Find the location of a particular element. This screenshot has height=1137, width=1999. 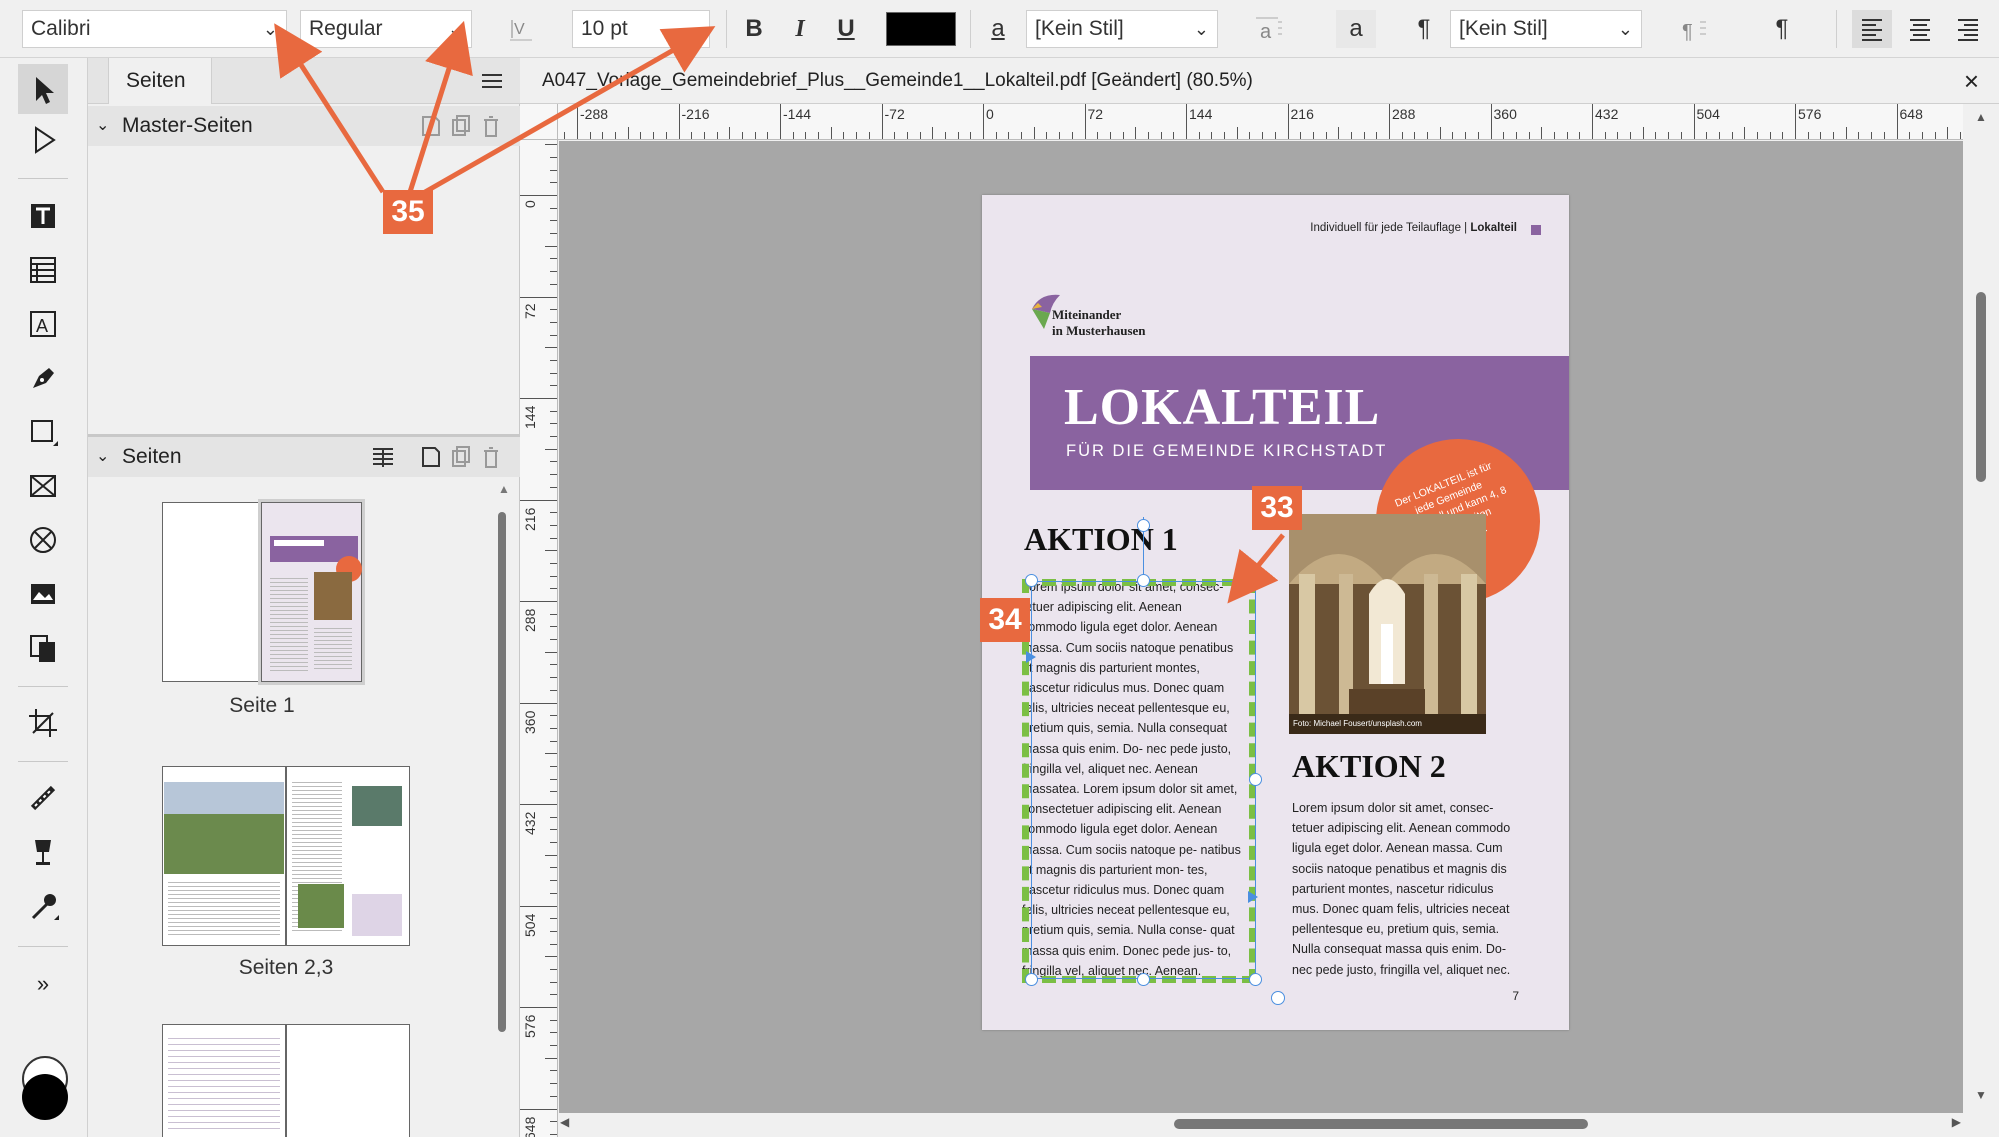

callout-badge-34: 34 is located at coordinates (1005, 620).